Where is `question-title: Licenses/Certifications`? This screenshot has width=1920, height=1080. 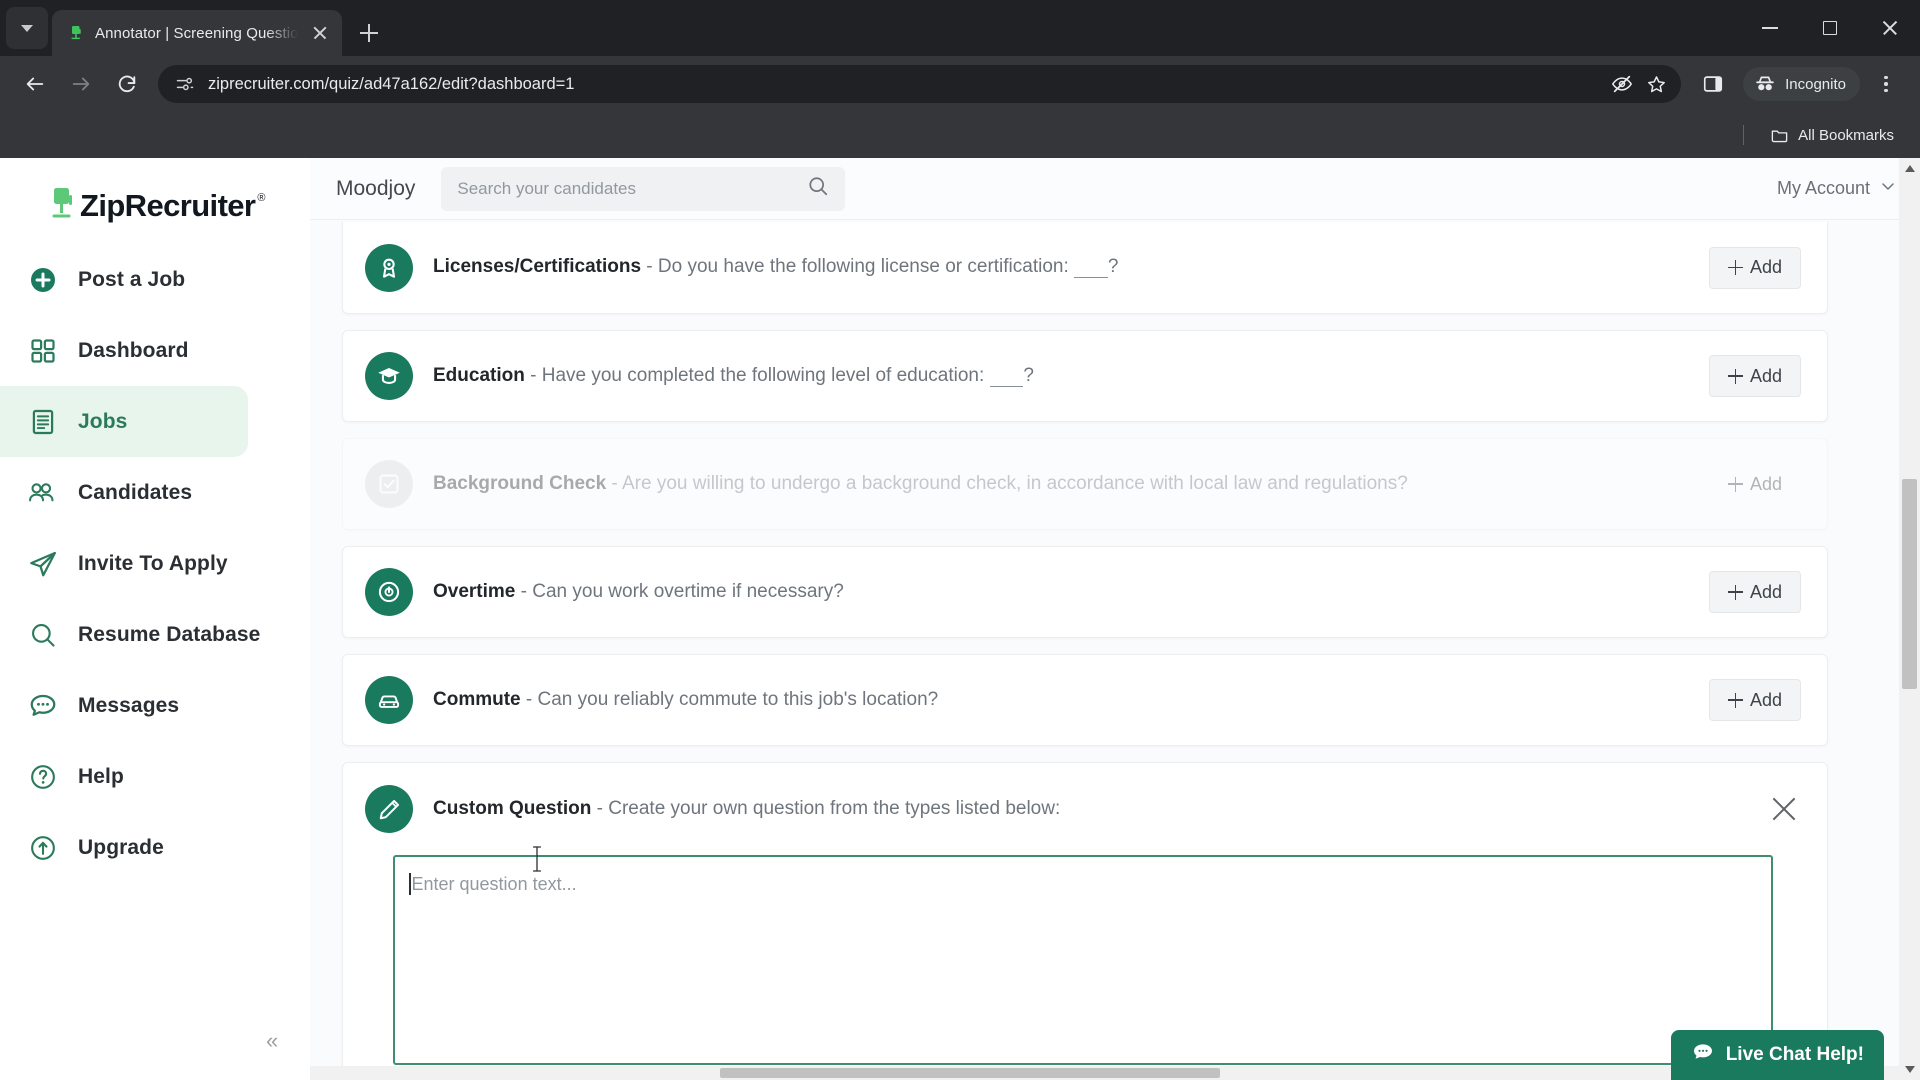
question-title: Licenses/Certifications is located at coordinates (537, 267).